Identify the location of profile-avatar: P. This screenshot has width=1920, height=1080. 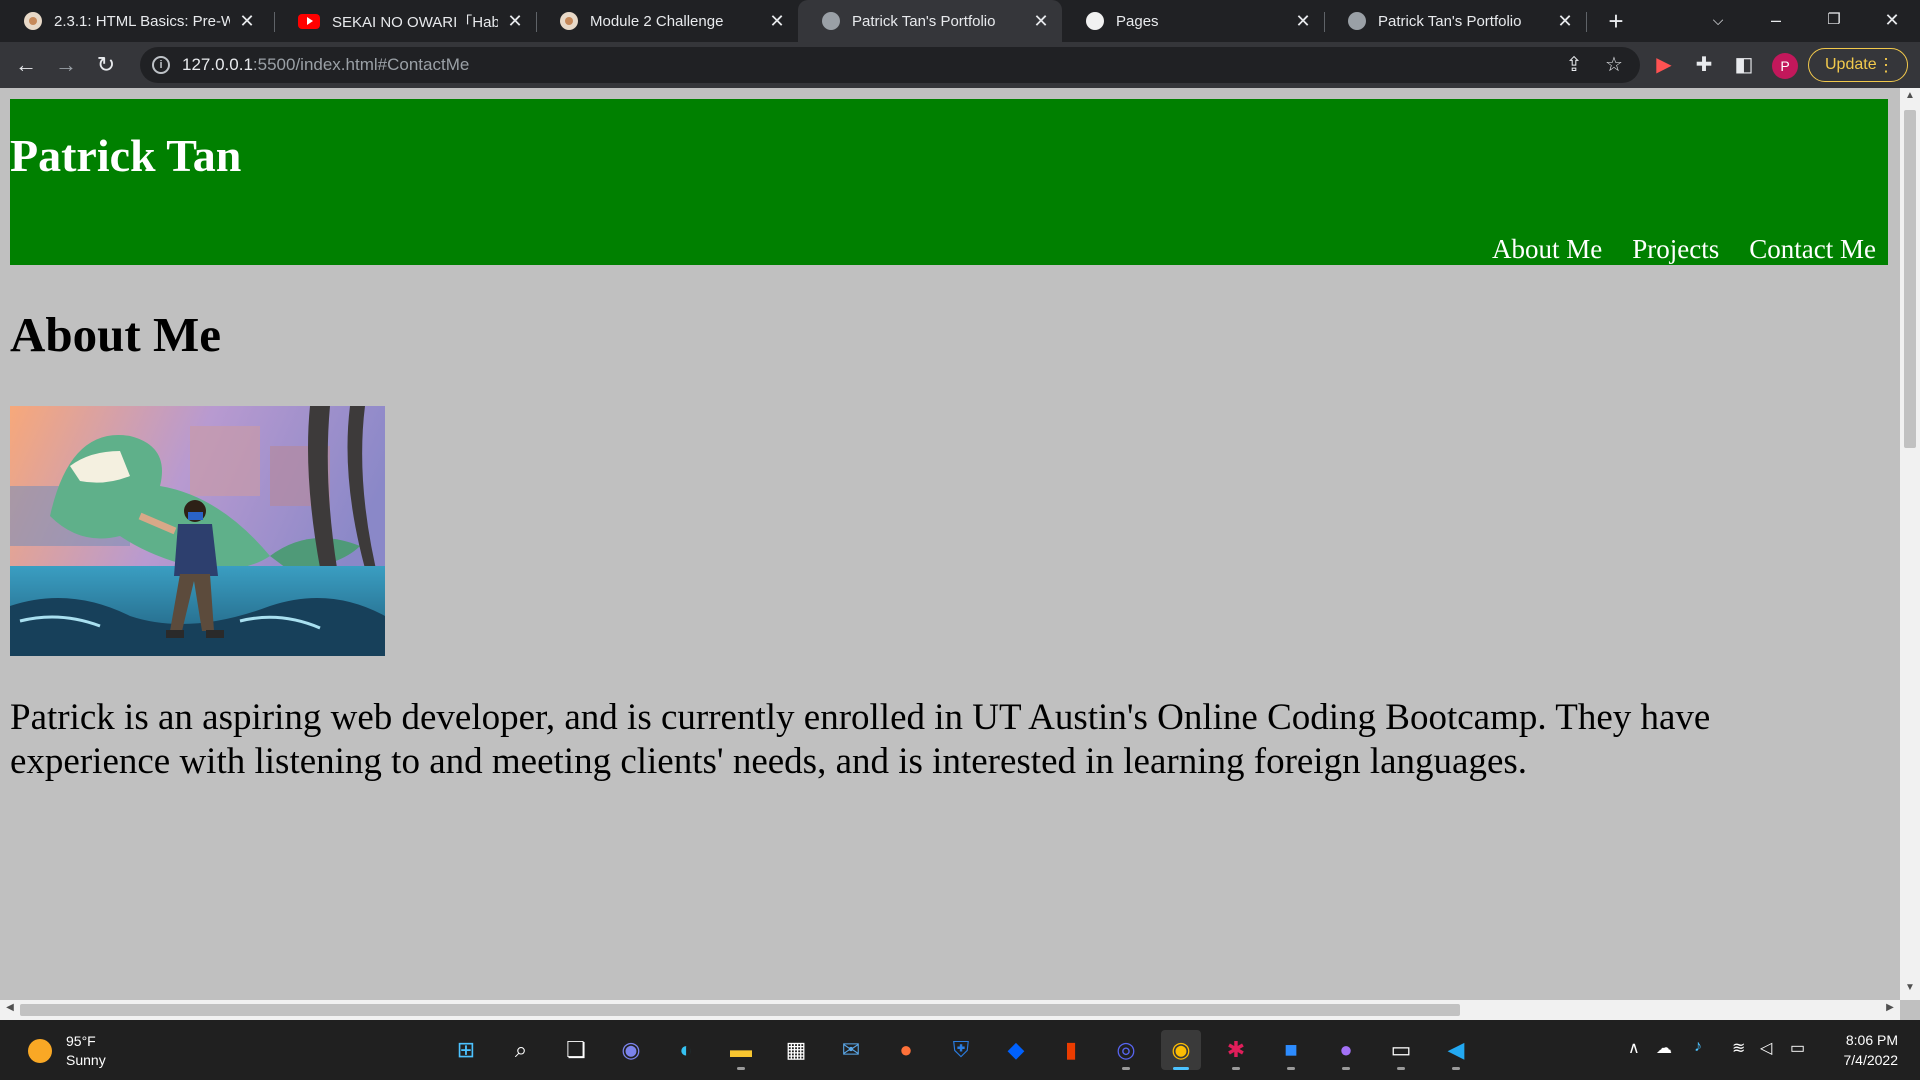
(1785, 66).